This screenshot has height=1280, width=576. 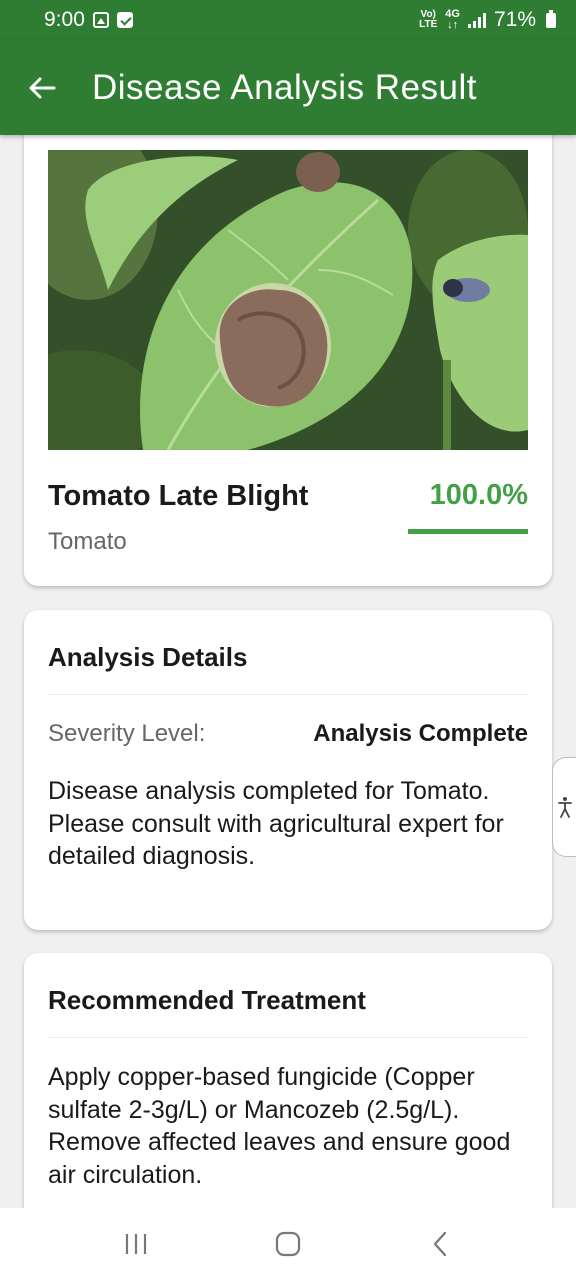 I want to click on disease-name: Tomato Late Blight, so click(x=178, y=496).